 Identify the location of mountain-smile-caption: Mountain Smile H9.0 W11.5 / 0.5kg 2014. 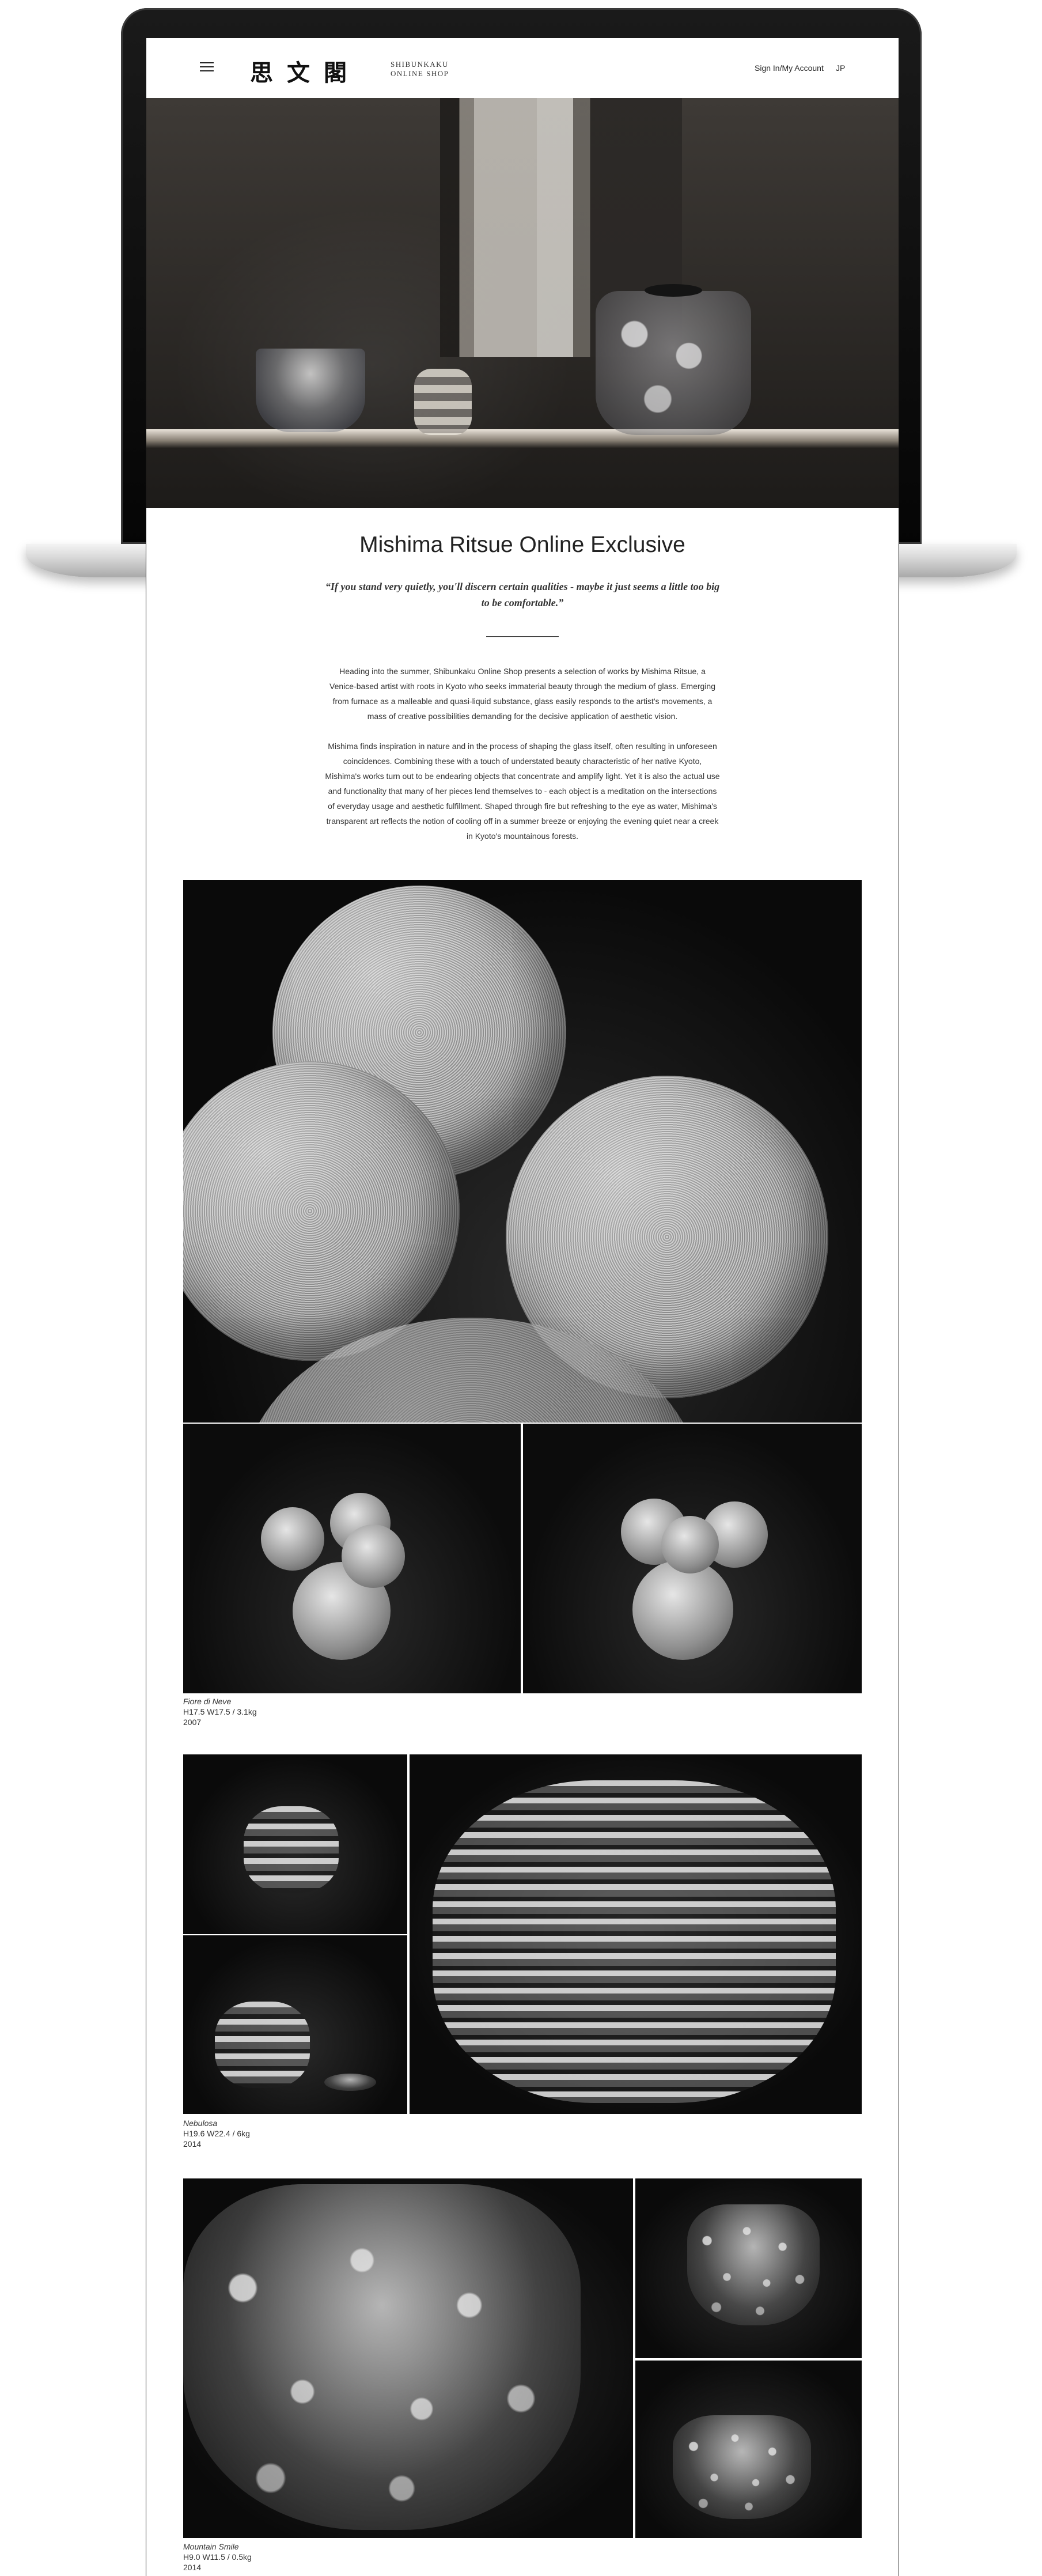
(217, 2557).